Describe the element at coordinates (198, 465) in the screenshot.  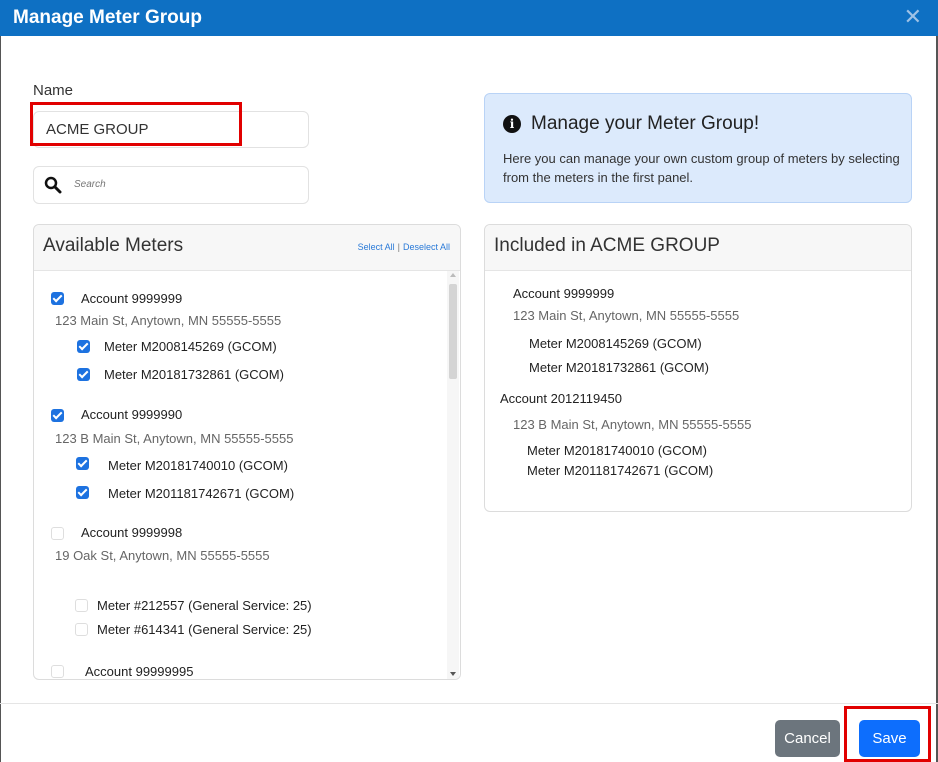
I see `meter-name: Meter M20181740010 (GCOM)` at that location.